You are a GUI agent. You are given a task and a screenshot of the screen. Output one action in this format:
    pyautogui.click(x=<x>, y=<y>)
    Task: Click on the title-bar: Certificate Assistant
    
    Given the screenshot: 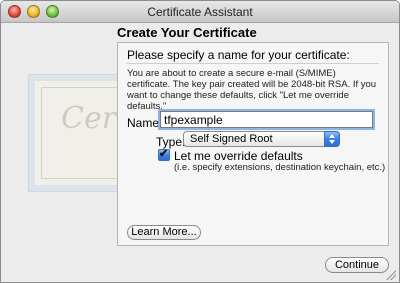 What is the action you would take?
    pyautogui.click(x=200, y=12)
    